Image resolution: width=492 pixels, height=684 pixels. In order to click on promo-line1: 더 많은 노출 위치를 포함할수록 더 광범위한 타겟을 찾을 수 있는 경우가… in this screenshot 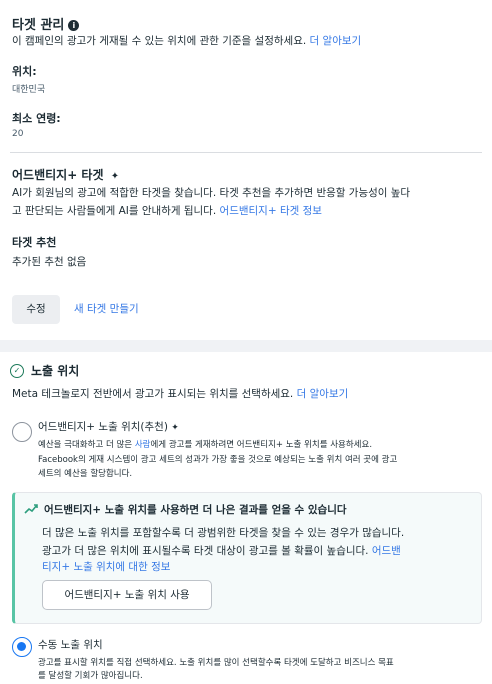, I will do `click(223, 533)`.